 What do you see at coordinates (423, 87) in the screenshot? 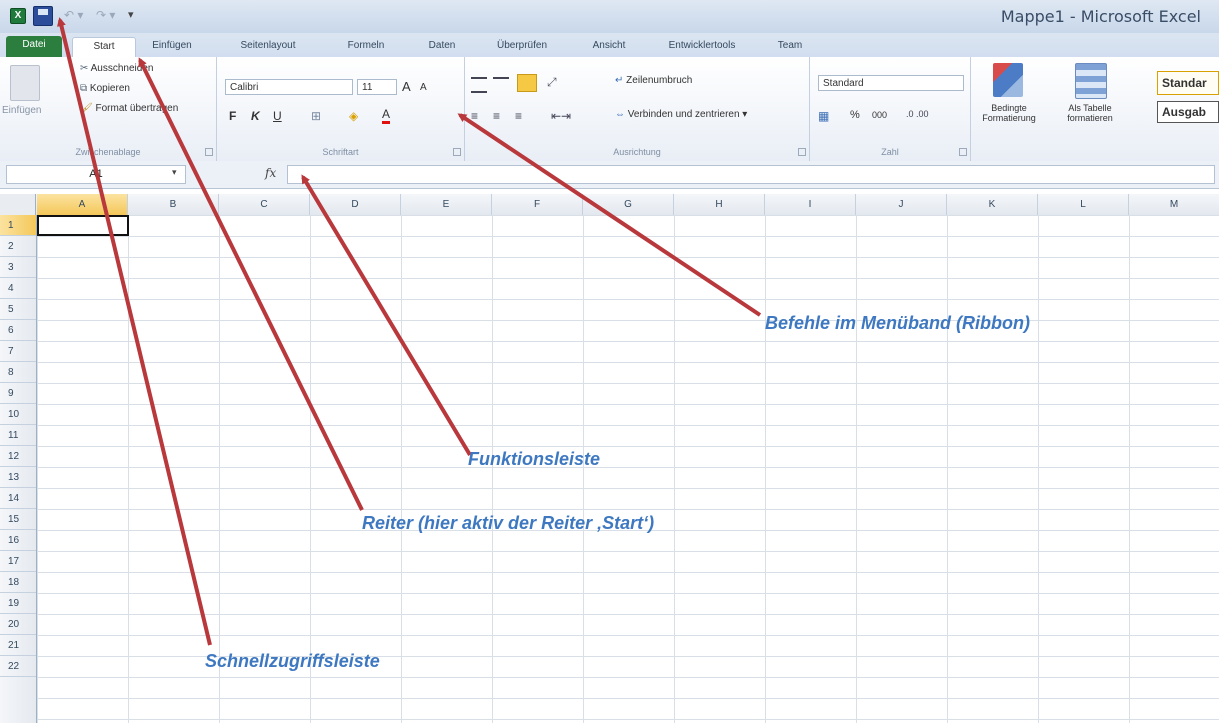
I see `shrink-font-button: A` at bounding box center [423, 87].